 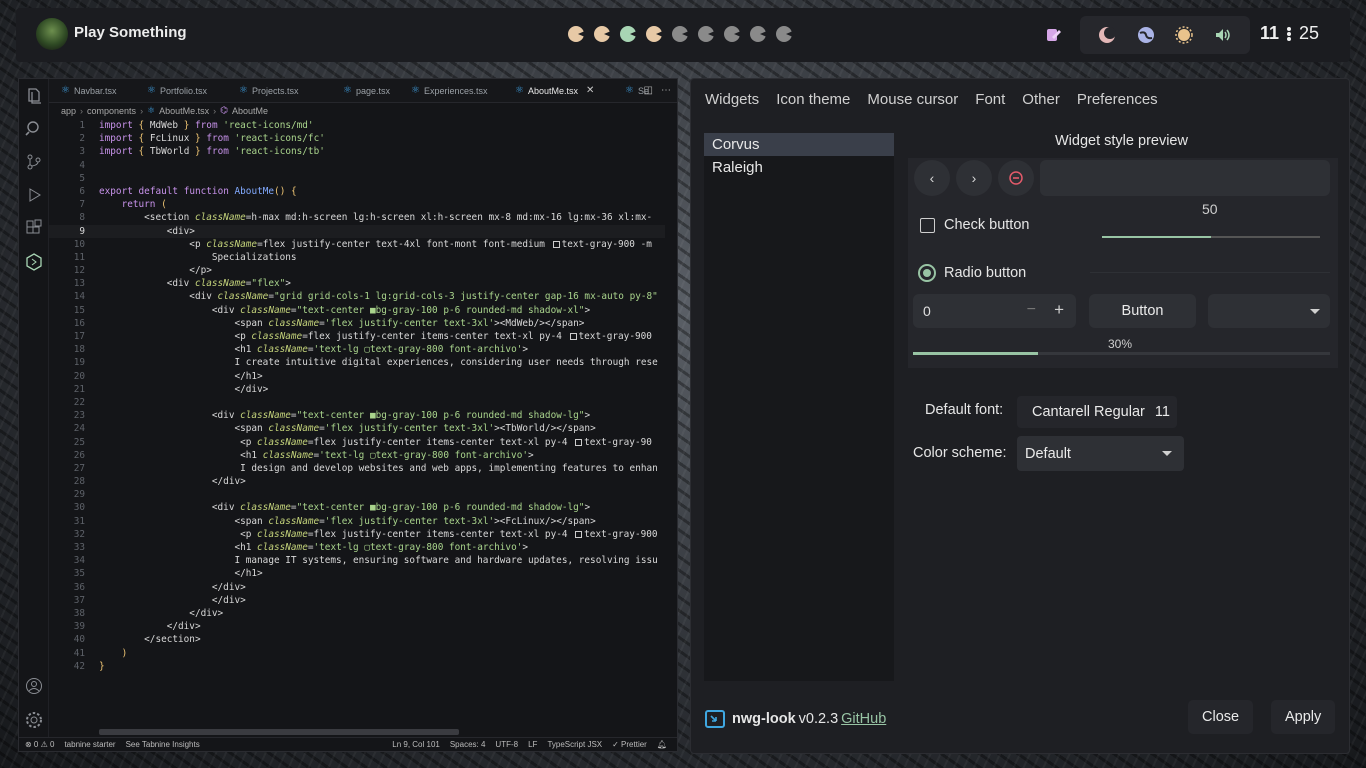 I want to click on prettier-status: ✓ Prettier, so click(x=629, y=744).